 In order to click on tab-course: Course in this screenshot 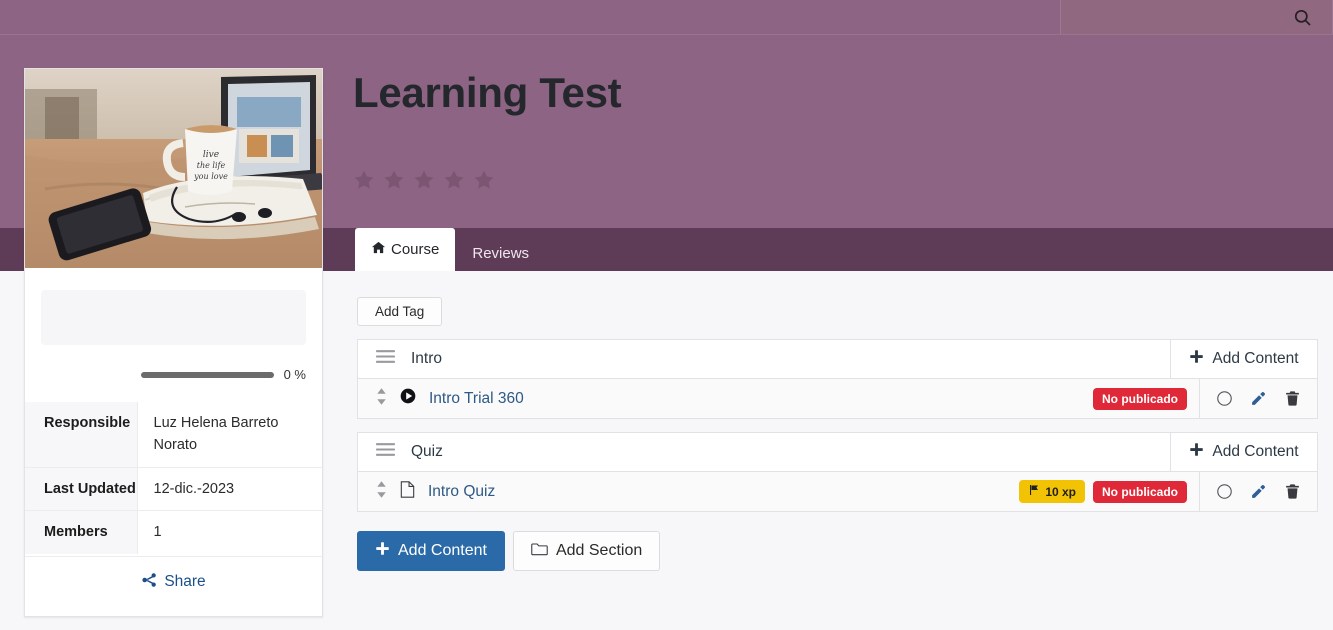, I will do `click(405, 249)`.